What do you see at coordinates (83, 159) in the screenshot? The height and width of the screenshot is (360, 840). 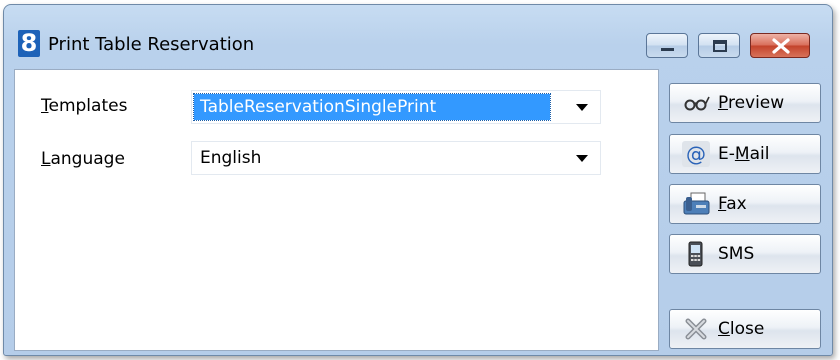 I see `language-label: Language` at bounding box center [83, 159].